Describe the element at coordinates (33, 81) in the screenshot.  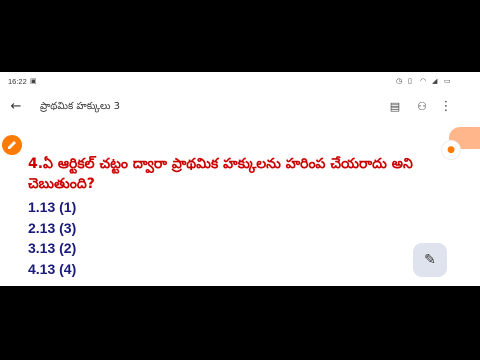
I see `camera-icon: ▣` at that location.